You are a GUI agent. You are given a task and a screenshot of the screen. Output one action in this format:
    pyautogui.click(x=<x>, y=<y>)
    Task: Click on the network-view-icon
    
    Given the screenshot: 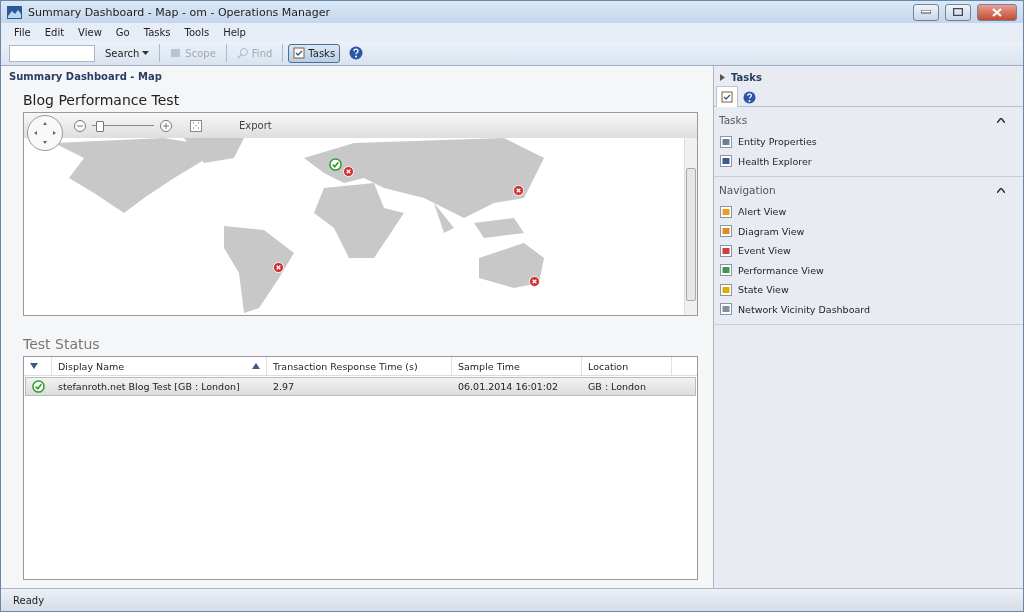 What is the action you would take?
    pyautogui.click(x=726, y=309)
    